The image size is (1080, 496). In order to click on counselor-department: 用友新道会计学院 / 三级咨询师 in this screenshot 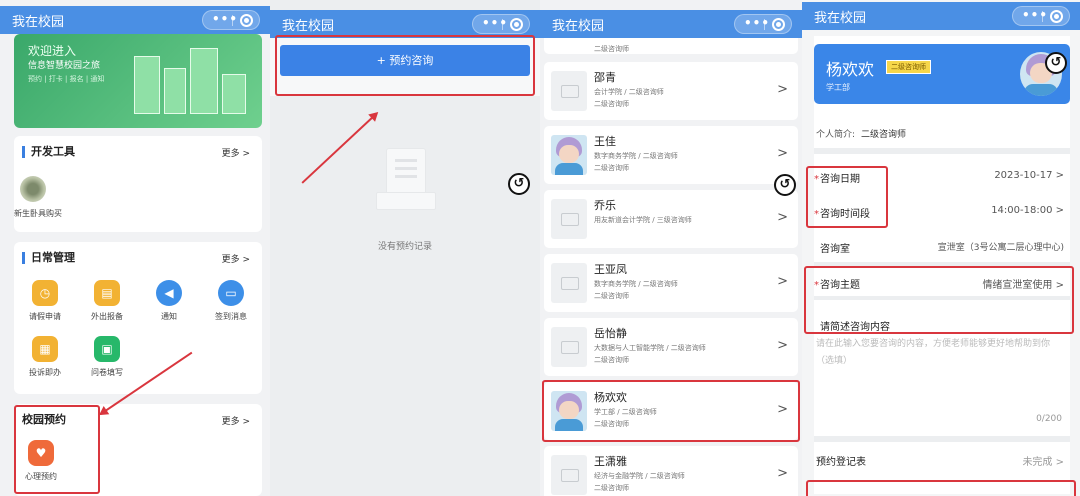, I will do `click(643, 220)`.